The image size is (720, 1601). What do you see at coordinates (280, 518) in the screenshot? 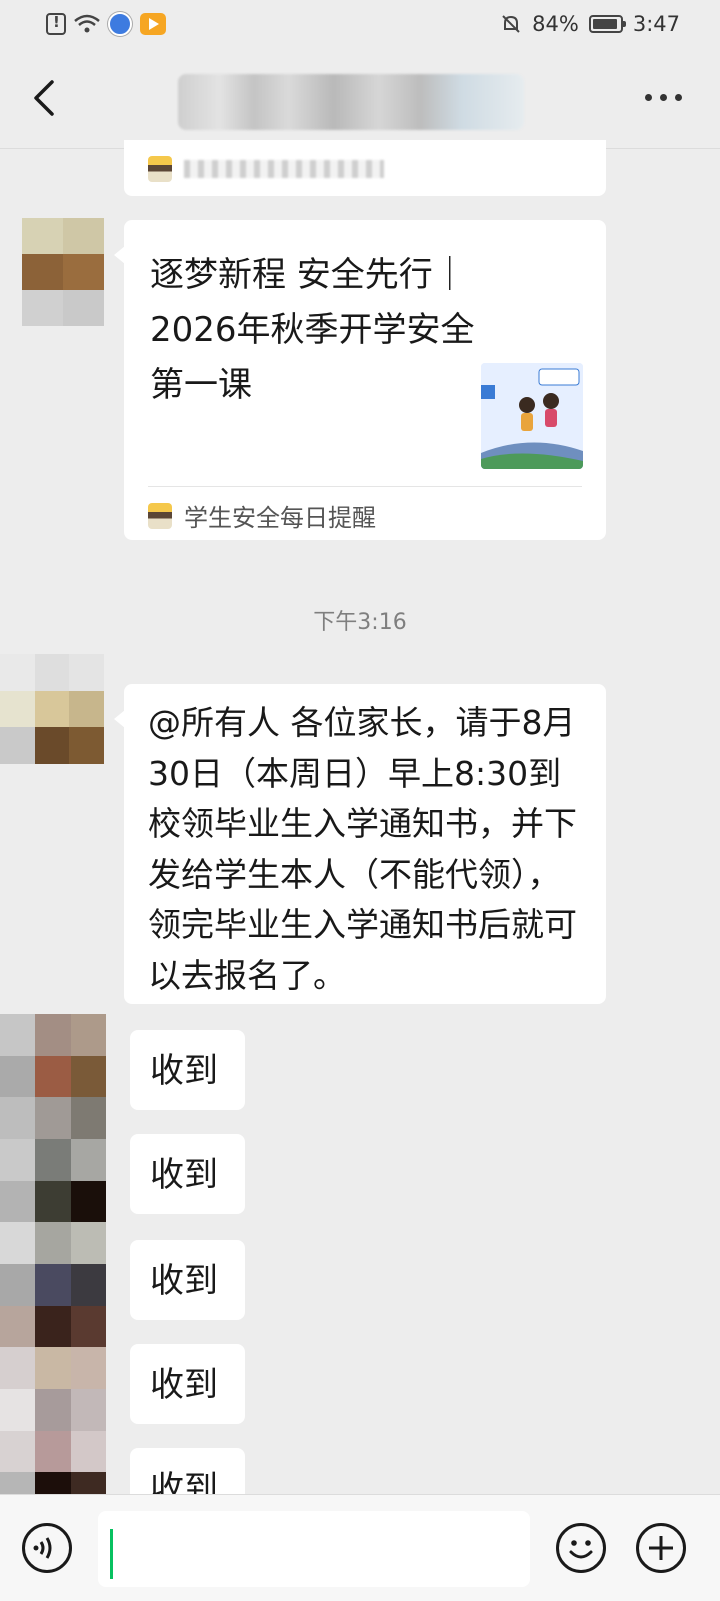
I see `article-source-name: 学生安全每日提醒` at bounding box center [280, 518].